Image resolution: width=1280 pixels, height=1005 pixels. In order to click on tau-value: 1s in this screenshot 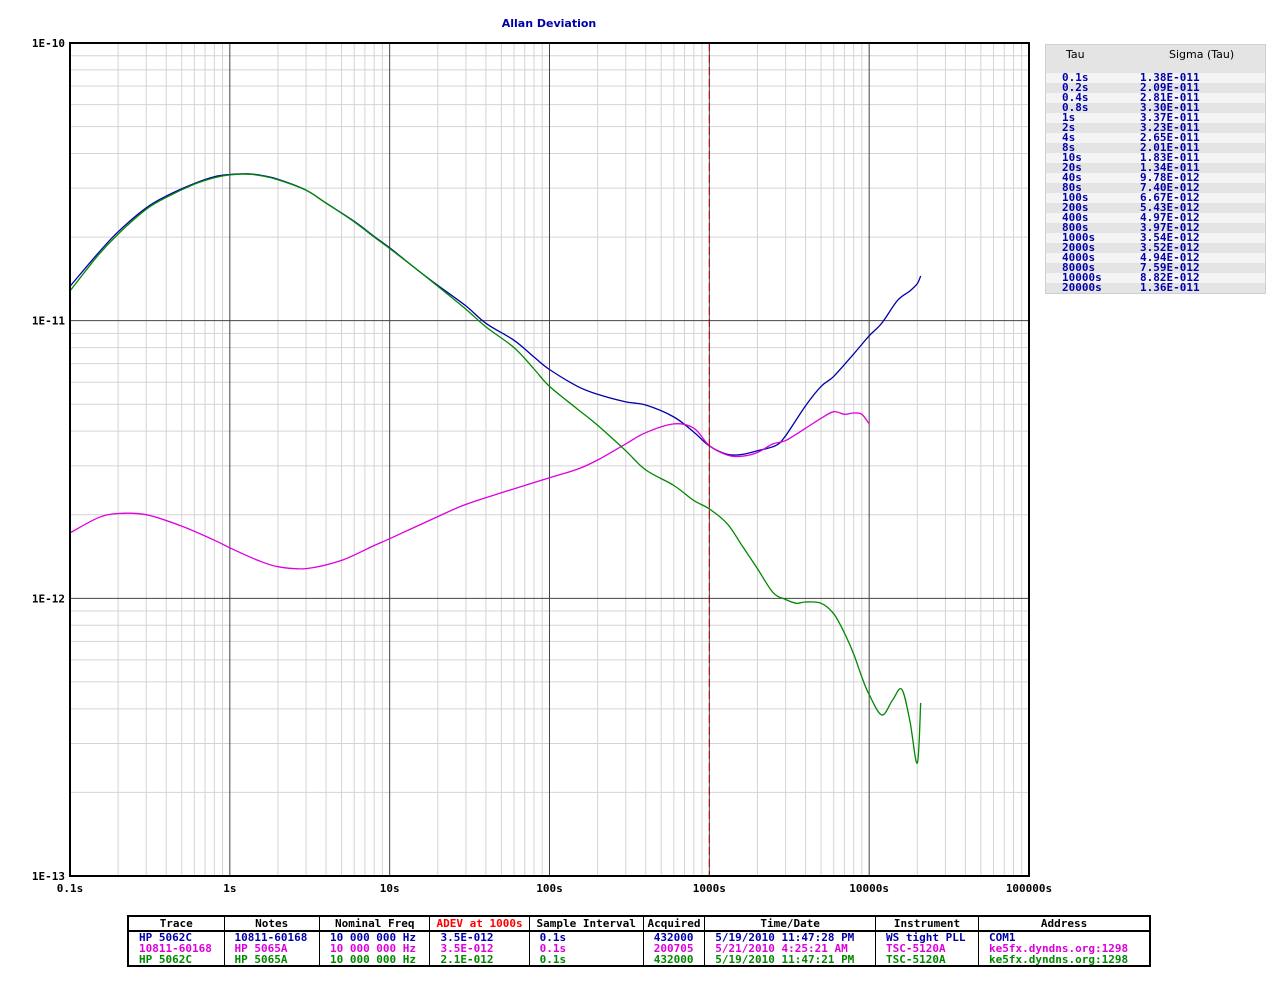, I will do `click(1069, 117)`.